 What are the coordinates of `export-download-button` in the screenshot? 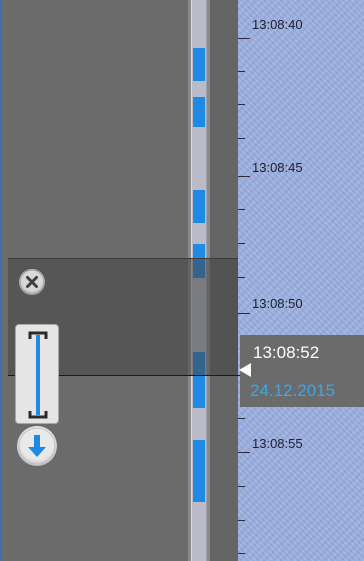 It's located at (37, 446).